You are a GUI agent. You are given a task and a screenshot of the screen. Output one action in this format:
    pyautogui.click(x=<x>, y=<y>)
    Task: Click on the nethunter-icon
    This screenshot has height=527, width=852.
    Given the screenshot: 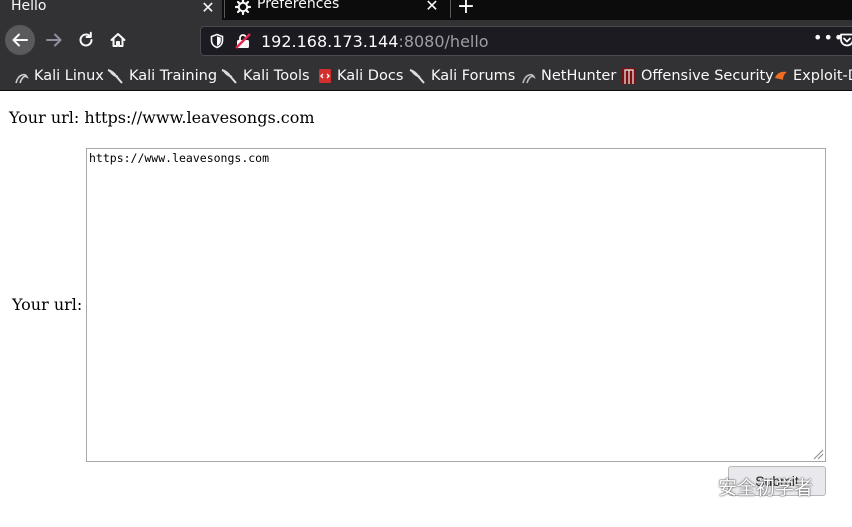 What is the action you would take?
    pyautogui.click(x=529, y=78)
    